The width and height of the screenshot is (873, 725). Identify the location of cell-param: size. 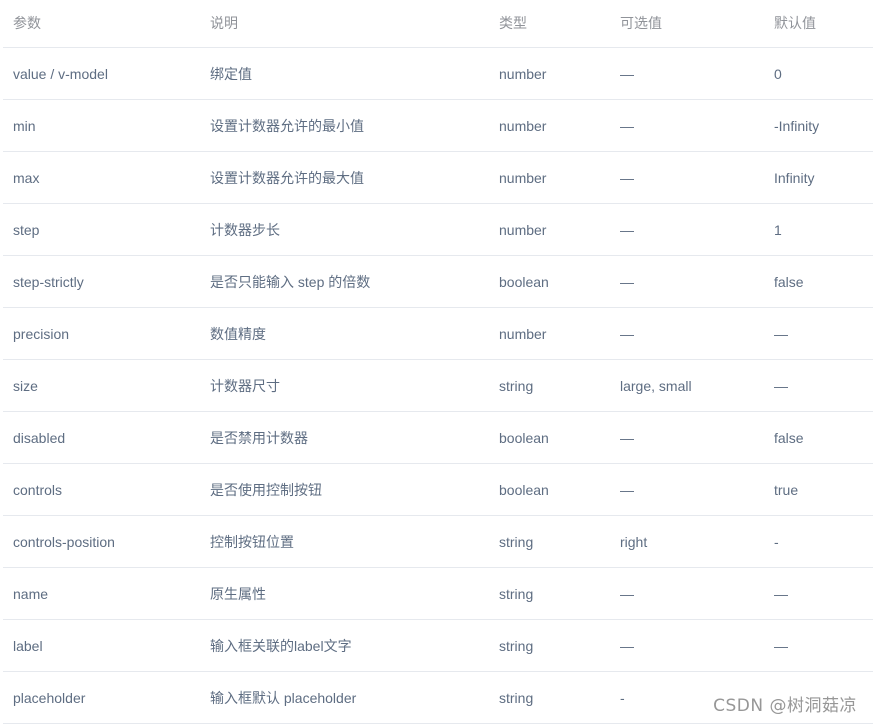
(25, 385).